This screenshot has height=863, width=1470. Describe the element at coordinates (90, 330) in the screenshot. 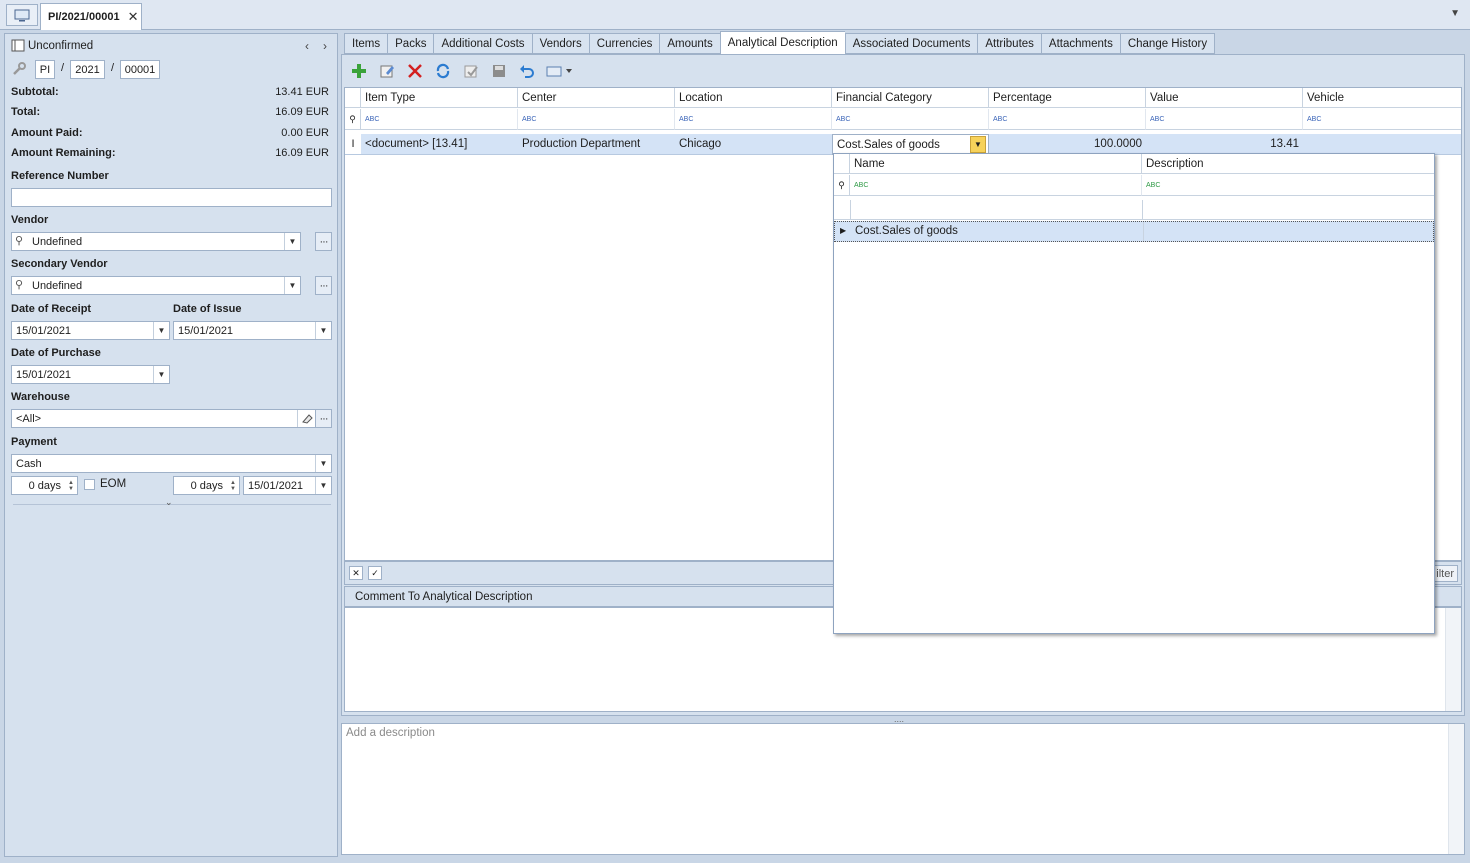

I see `date-of-receipt-picker: 15/01/2021 ▼` at that location.